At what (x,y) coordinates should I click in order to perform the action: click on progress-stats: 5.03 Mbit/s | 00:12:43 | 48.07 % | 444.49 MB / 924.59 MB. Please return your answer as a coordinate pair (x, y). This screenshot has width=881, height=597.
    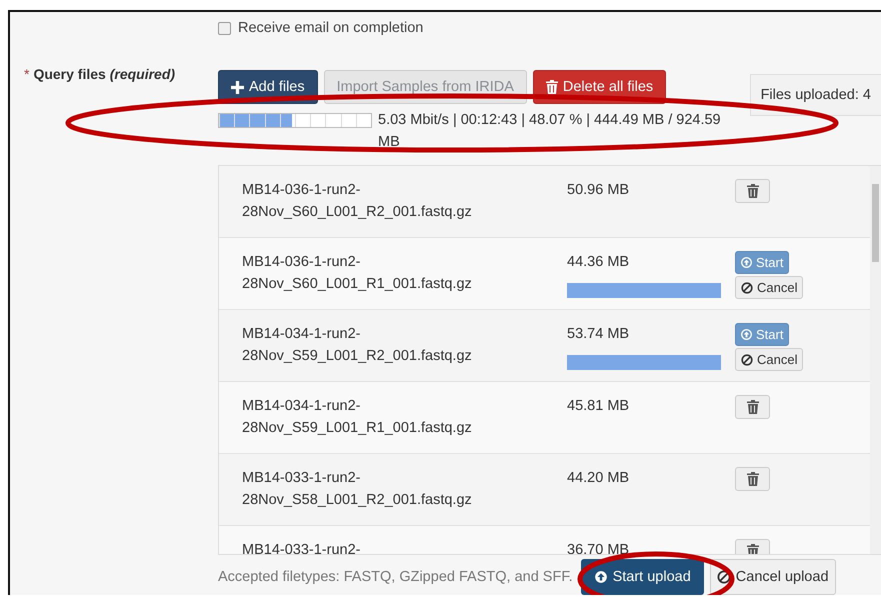
    Looking at the image, I should click on (550, 131).